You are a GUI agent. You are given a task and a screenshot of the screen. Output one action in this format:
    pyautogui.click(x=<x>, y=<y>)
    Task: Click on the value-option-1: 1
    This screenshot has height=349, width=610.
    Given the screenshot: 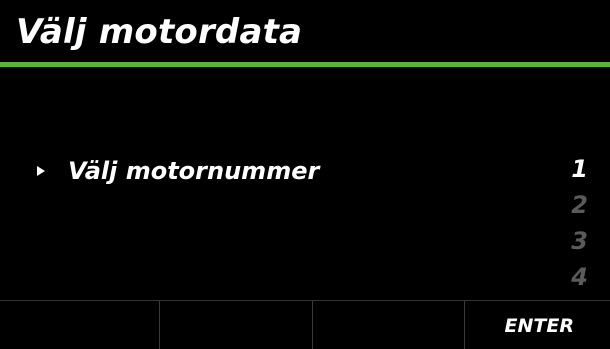 What is the action you would take?
    pyautogui.click(x=579, y=169)
    